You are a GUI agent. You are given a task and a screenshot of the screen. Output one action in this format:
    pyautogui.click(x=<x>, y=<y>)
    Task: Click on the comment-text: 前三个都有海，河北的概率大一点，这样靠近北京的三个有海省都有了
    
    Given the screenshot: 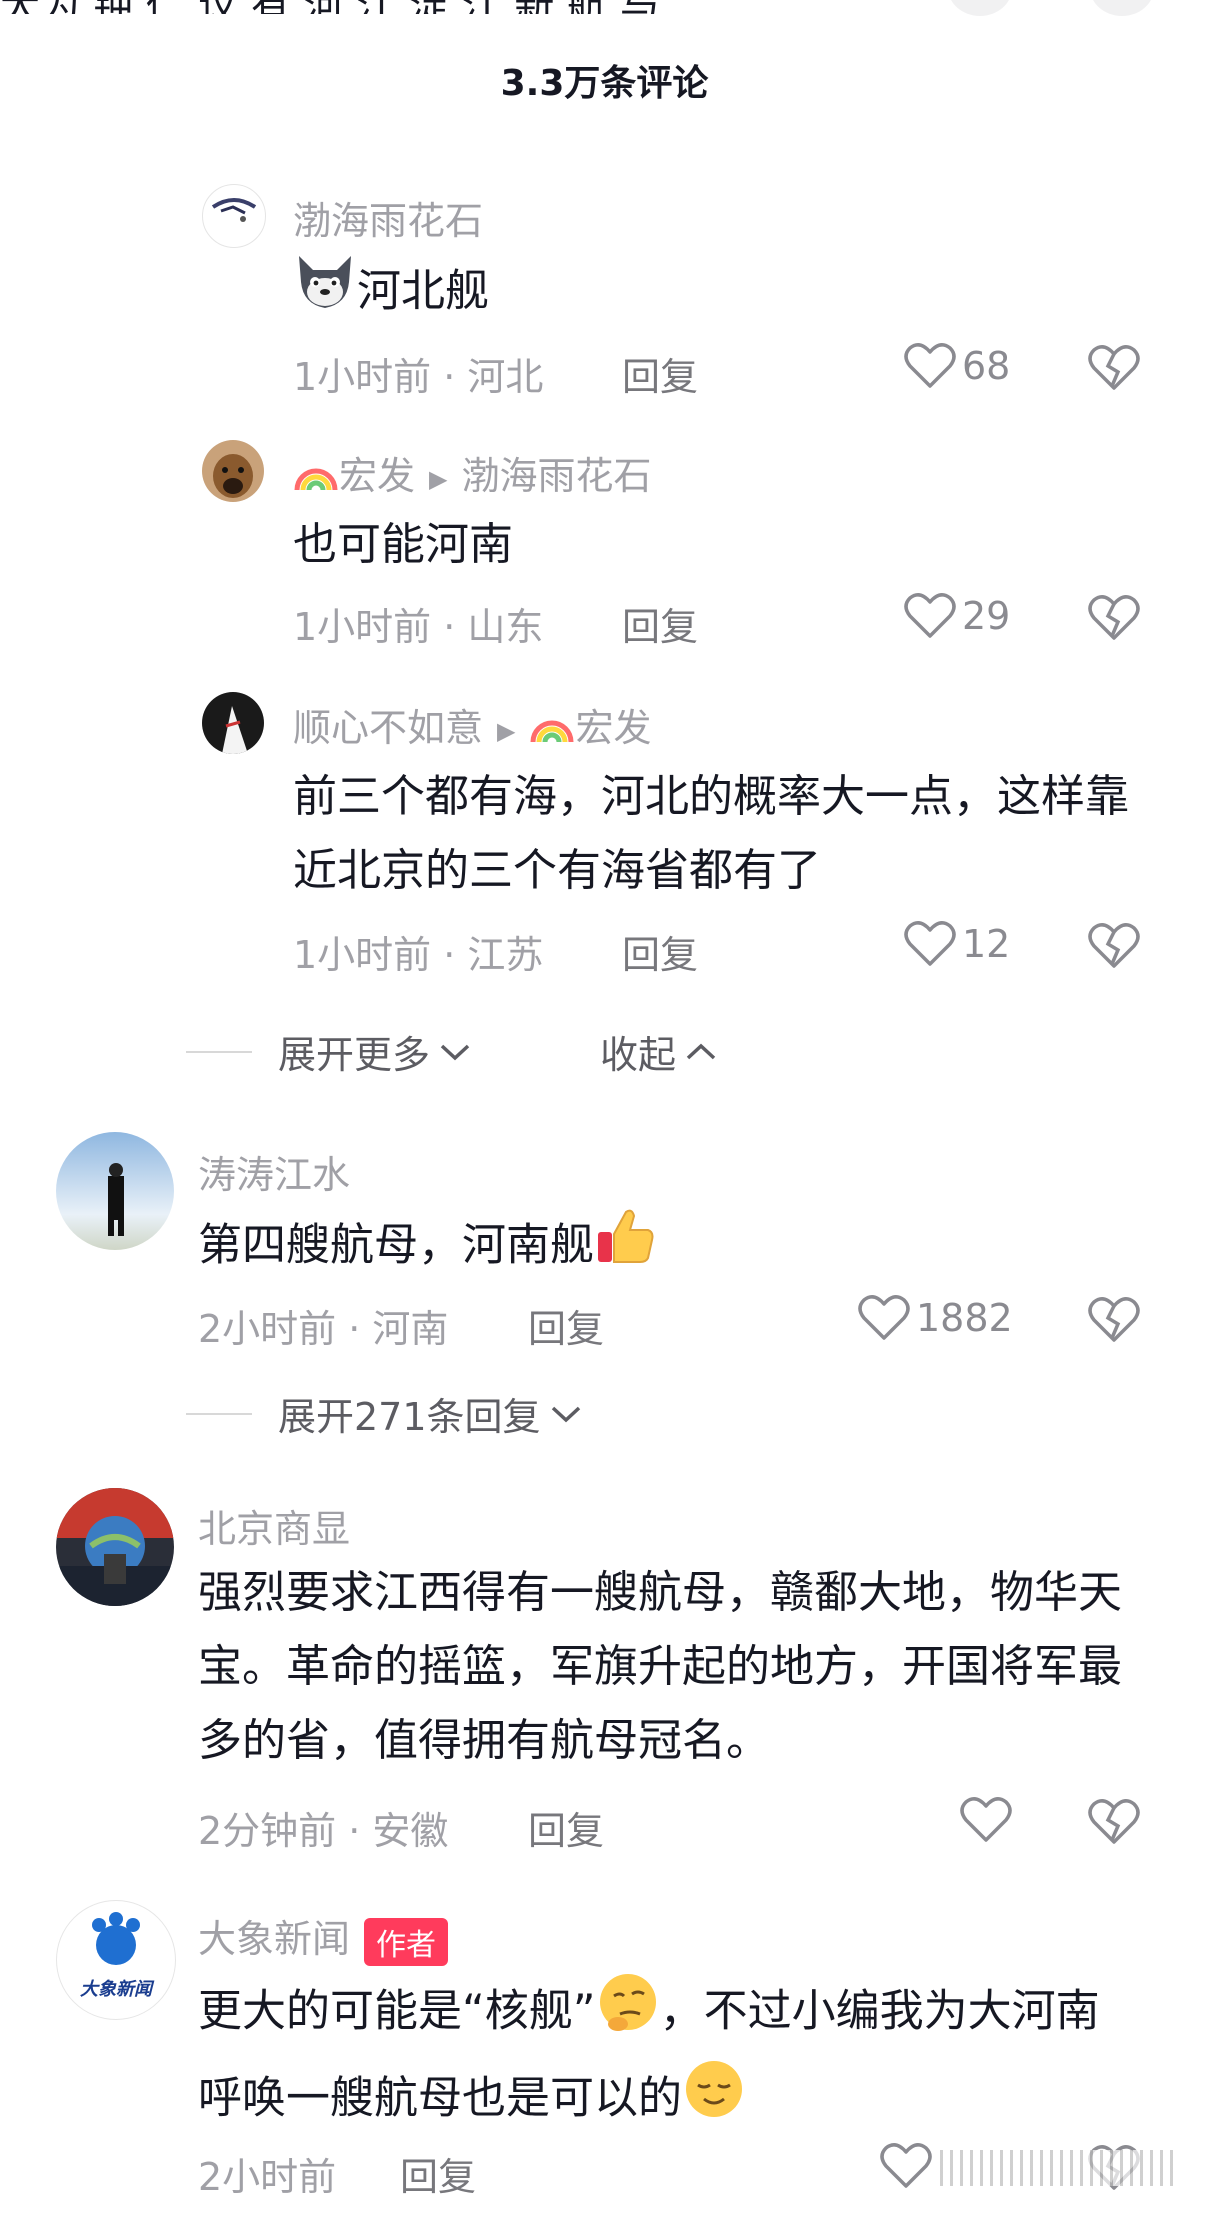 What is the action you would take?
    pyautogui.click(x=711, y=833)
    